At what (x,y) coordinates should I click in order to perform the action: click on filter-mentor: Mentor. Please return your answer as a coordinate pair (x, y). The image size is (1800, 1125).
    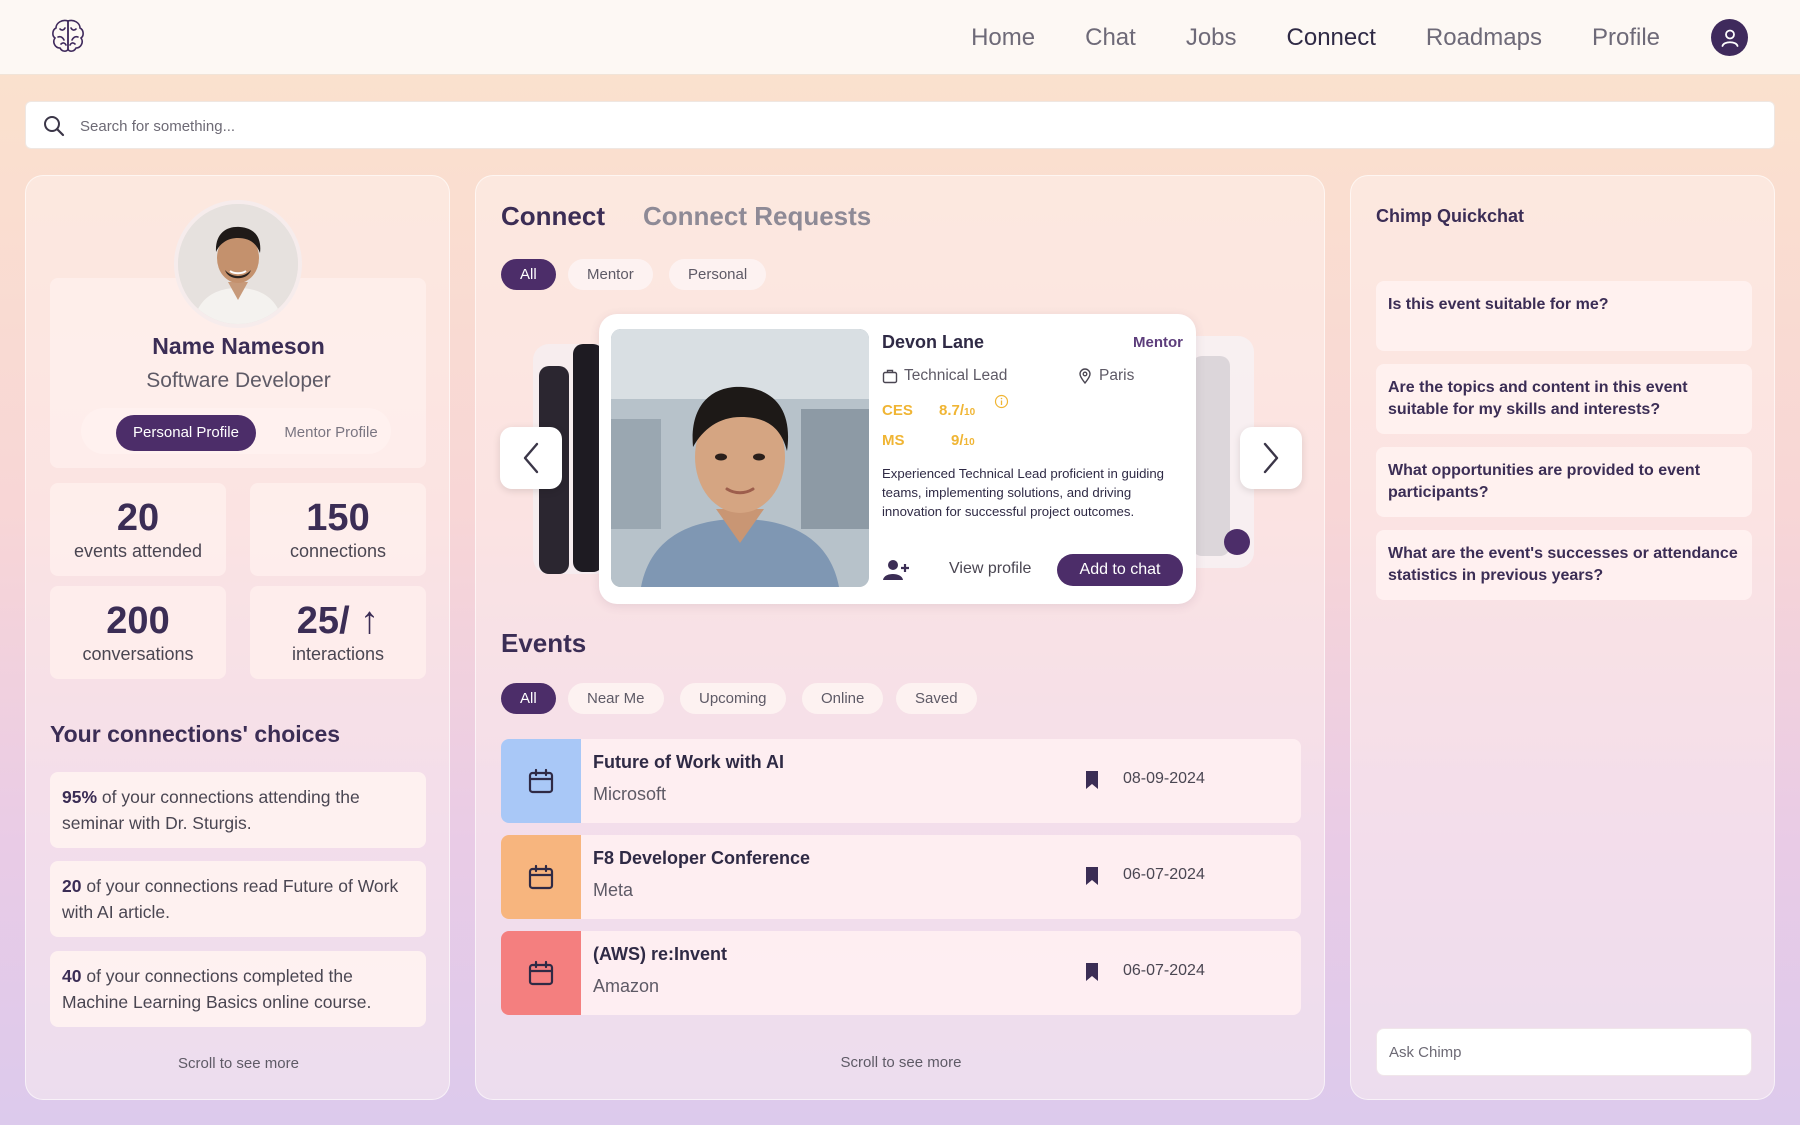
    Looking at the image, I should click on (610, 274).